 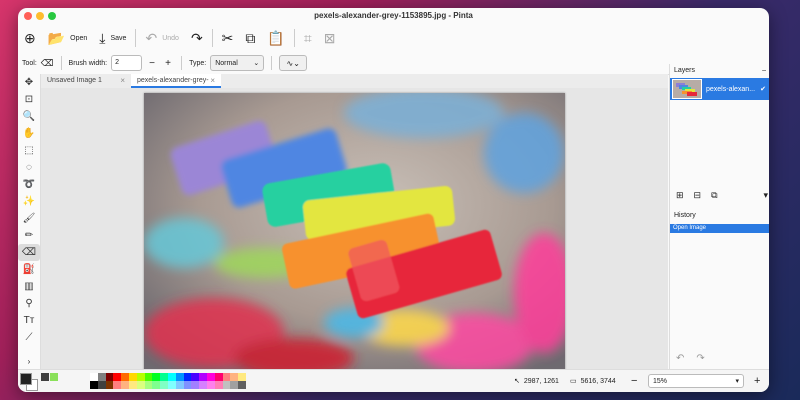 What do you see at coordinates (237, 63) in the screenshot?
I see `type-select: Normal ⌄` at bounding box center [237, 63].